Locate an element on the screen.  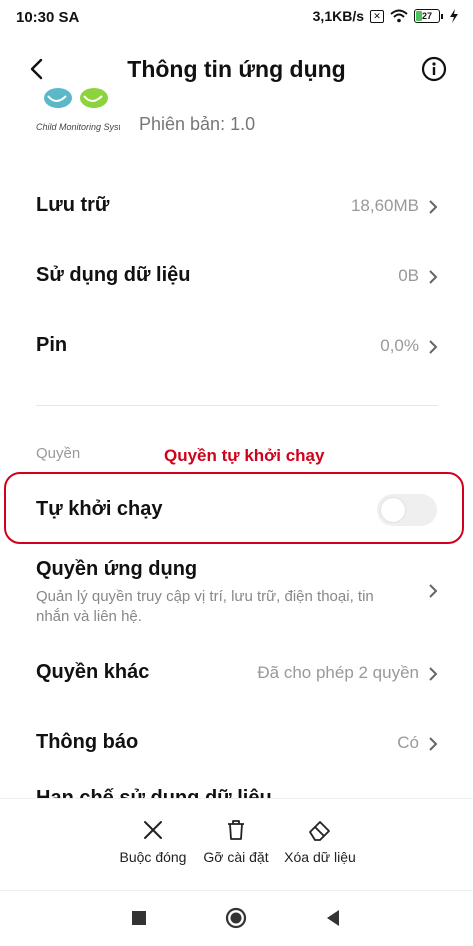
battery-label: Pin is located at coordinates (52, 345).